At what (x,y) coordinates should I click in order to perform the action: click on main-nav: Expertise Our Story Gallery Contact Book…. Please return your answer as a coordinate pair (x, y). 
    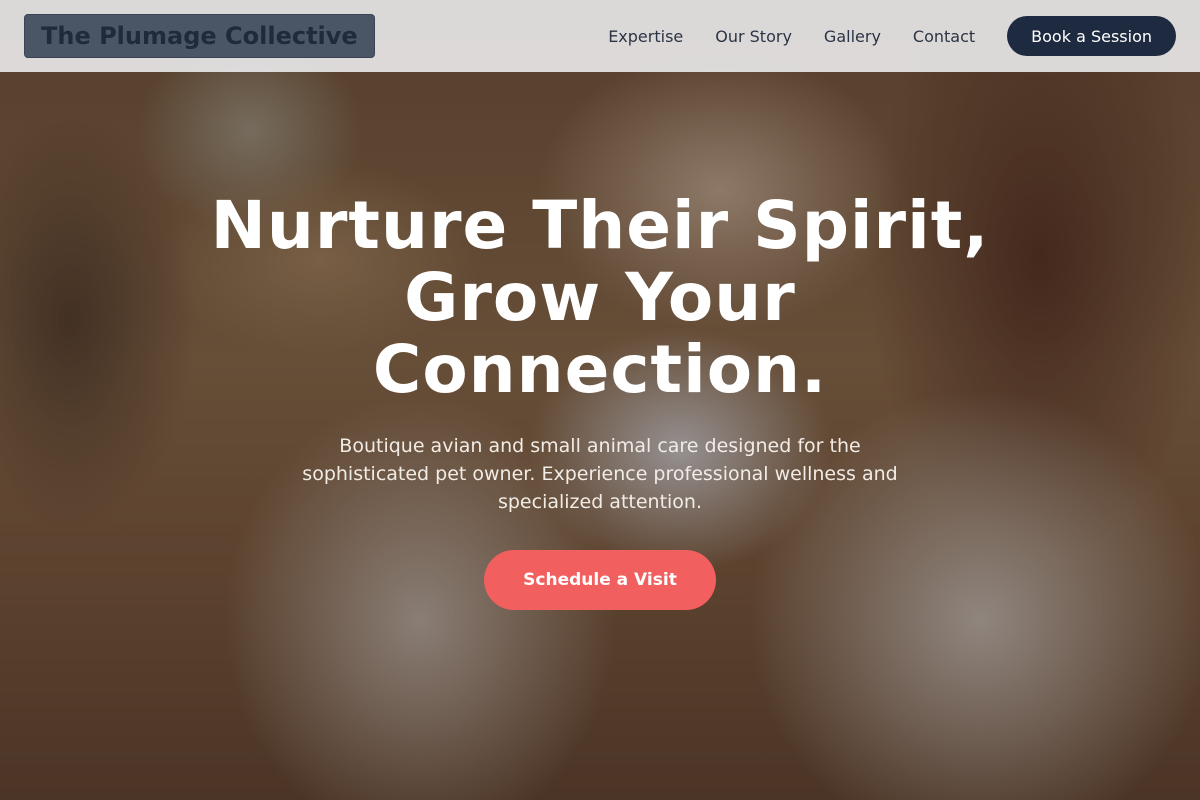
    Looking at the image, I should click on (892, 36).